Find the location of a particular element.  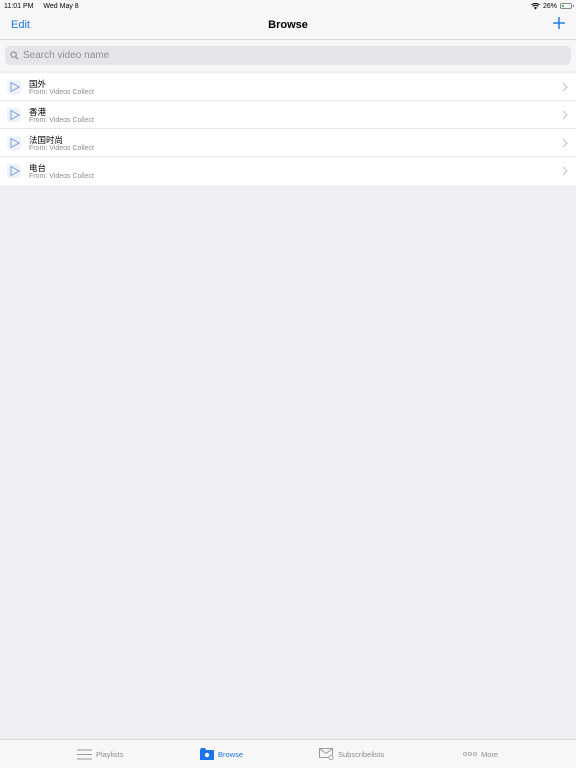

more-dots-icon is located at coordinates (470, 754).